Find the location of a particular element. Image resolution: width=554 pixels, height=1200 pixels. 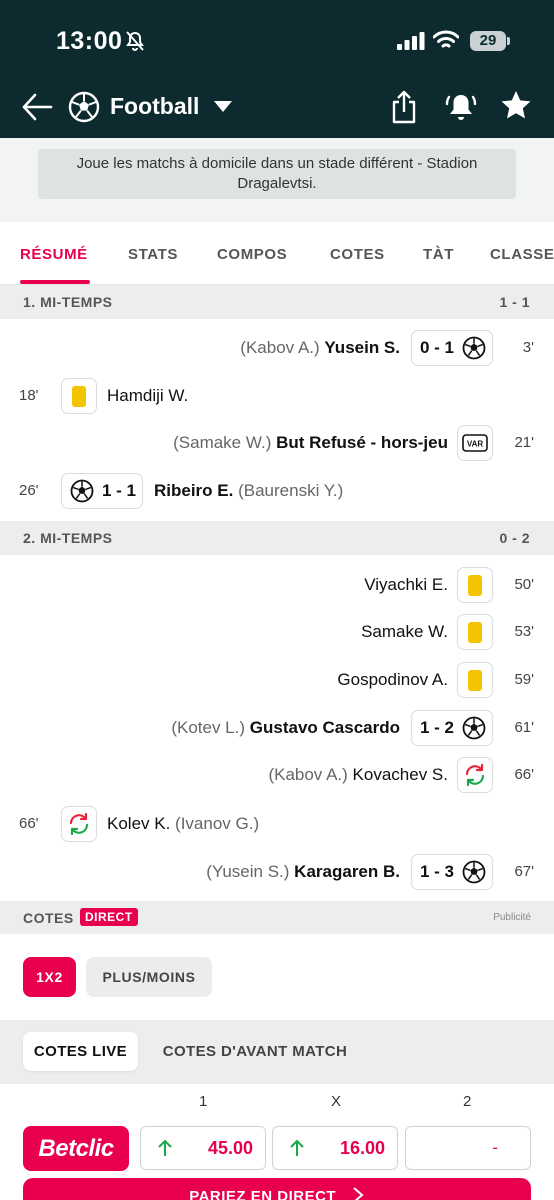

goal-score-box: 1 - 3 is located at coordinates (451, 872).